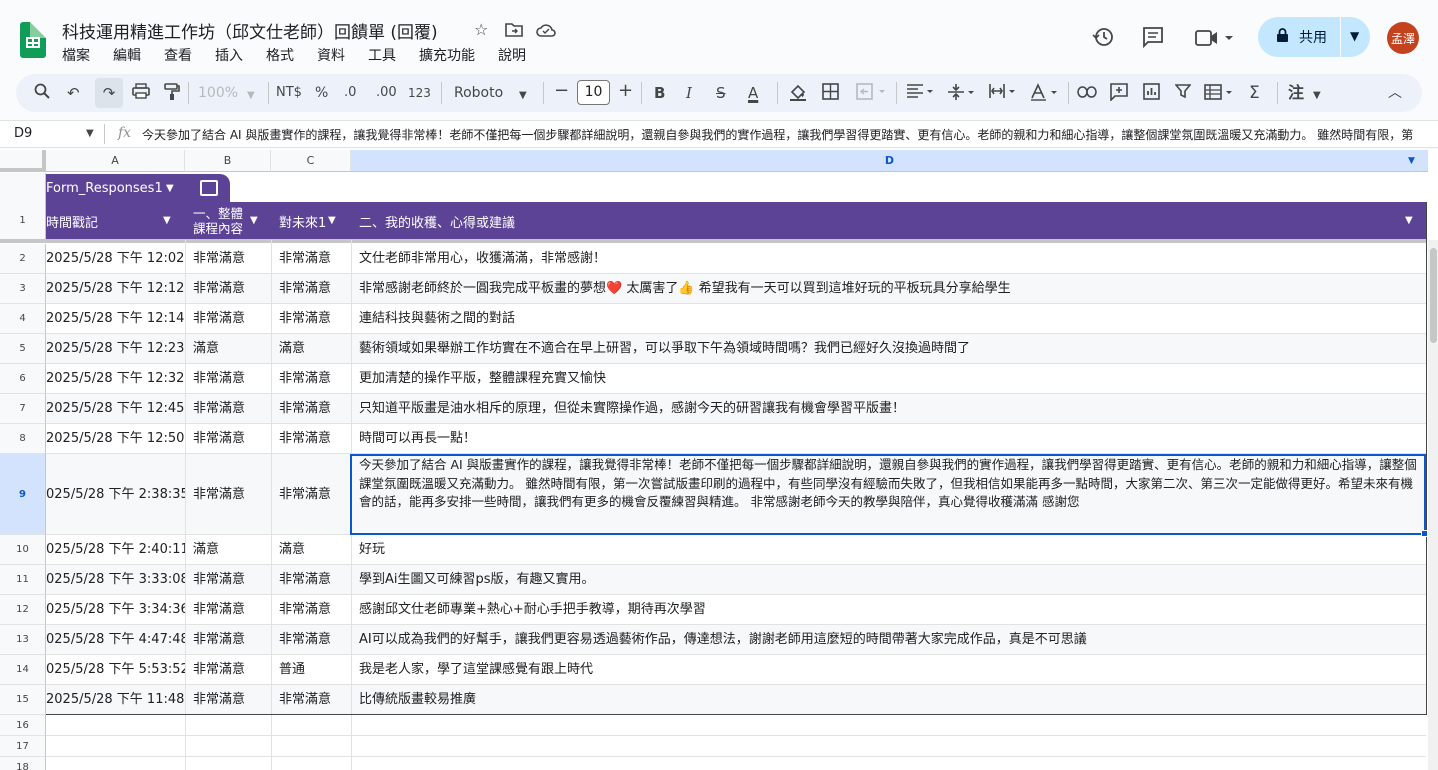  I want to click on font-dropdown-icon: ▼, so click(523, 96).